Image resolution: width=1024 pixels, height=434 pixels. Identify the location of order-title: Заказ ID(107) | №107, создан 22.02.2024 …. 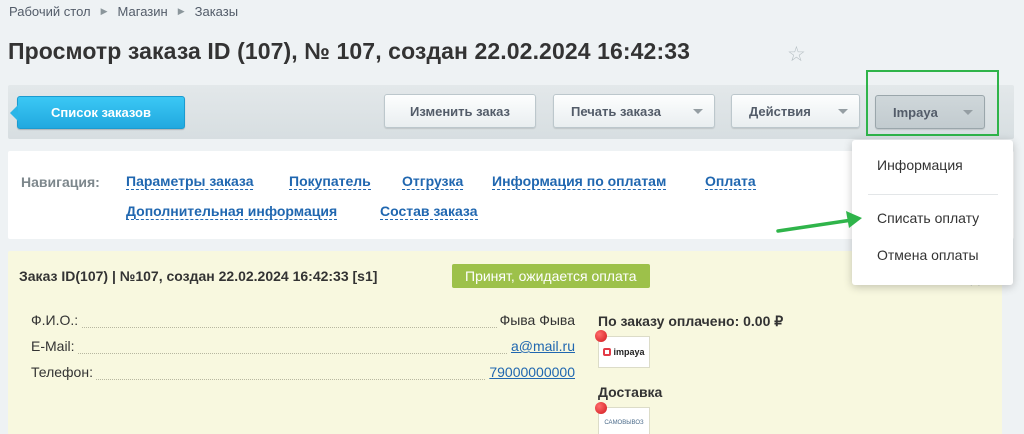
(198, 276).